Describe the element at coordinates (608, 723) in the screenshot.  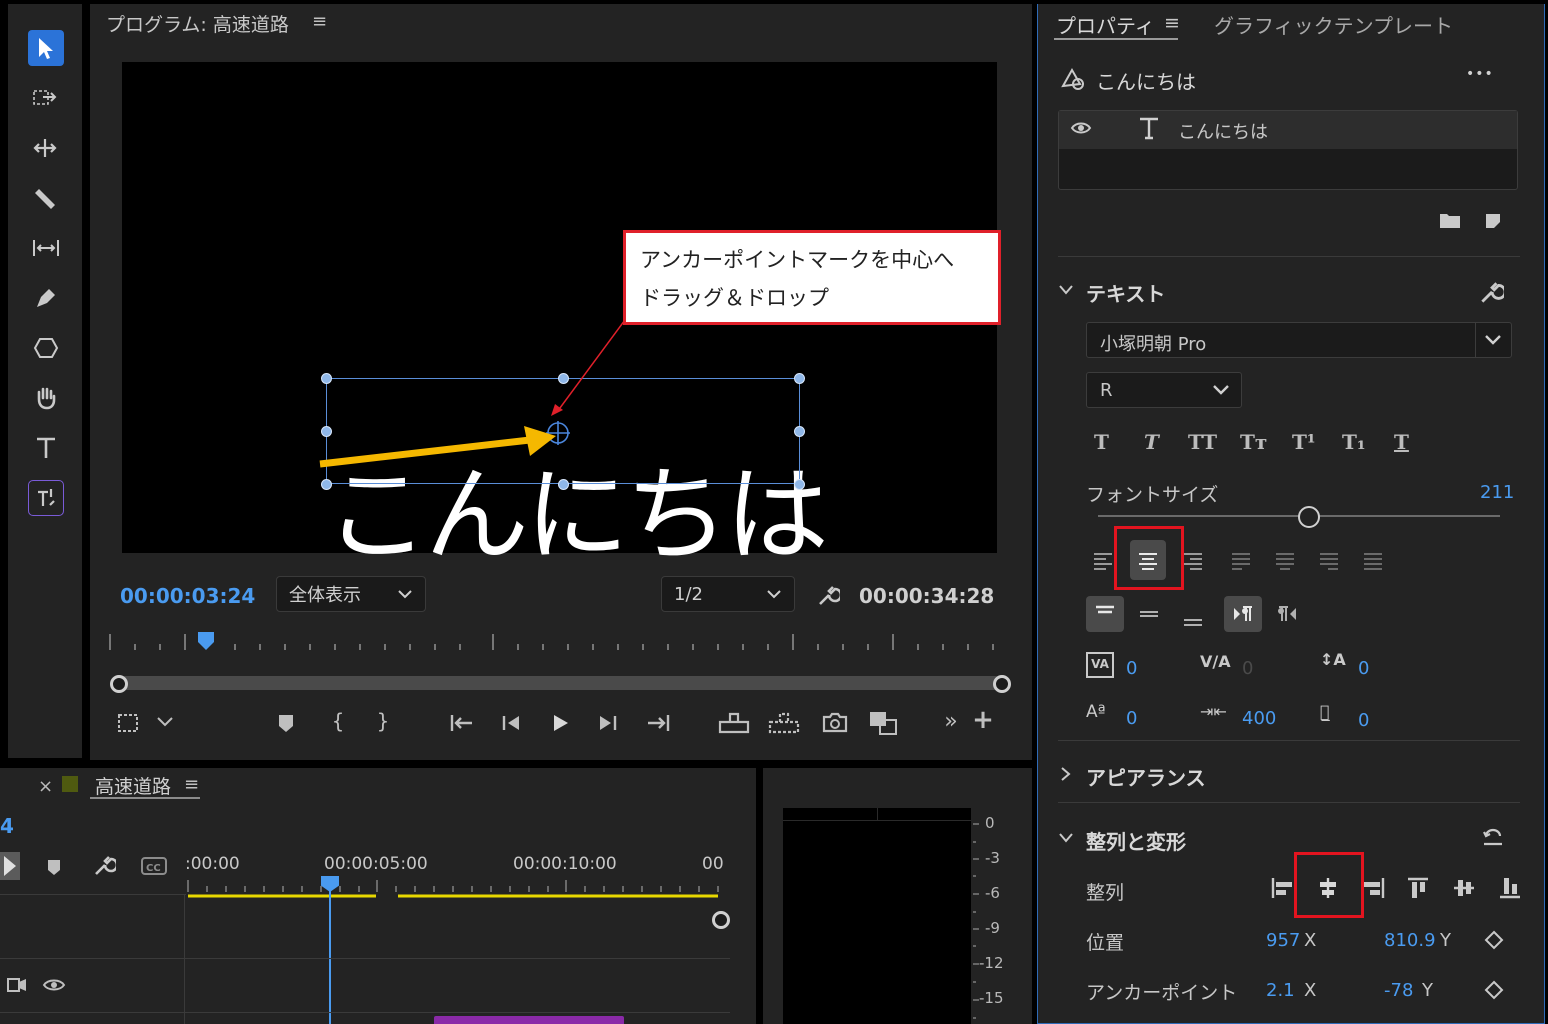
I see `step-forward-icon` at that location.